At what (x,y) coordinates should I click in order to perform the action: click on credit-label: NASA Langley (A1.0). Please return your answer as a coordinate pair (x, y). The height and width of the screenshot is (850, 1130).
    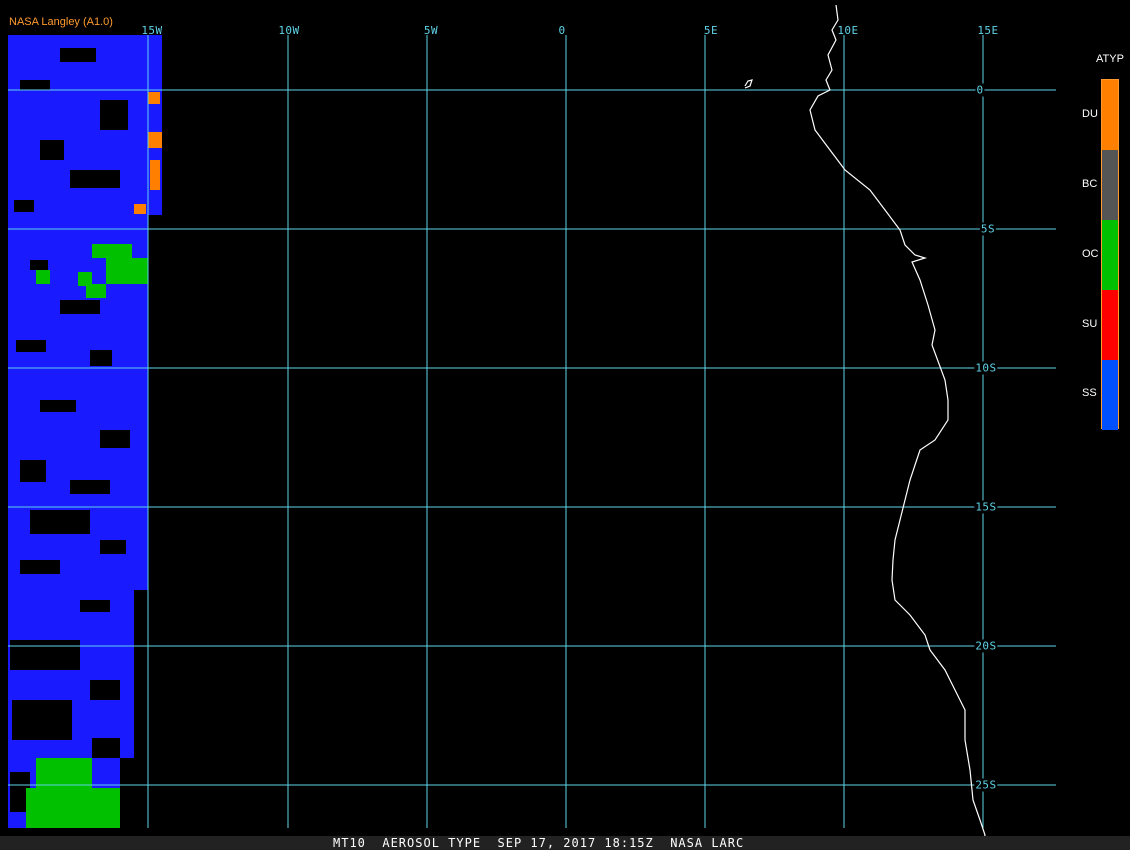
    Looking at the image, I should click on (61, 22).